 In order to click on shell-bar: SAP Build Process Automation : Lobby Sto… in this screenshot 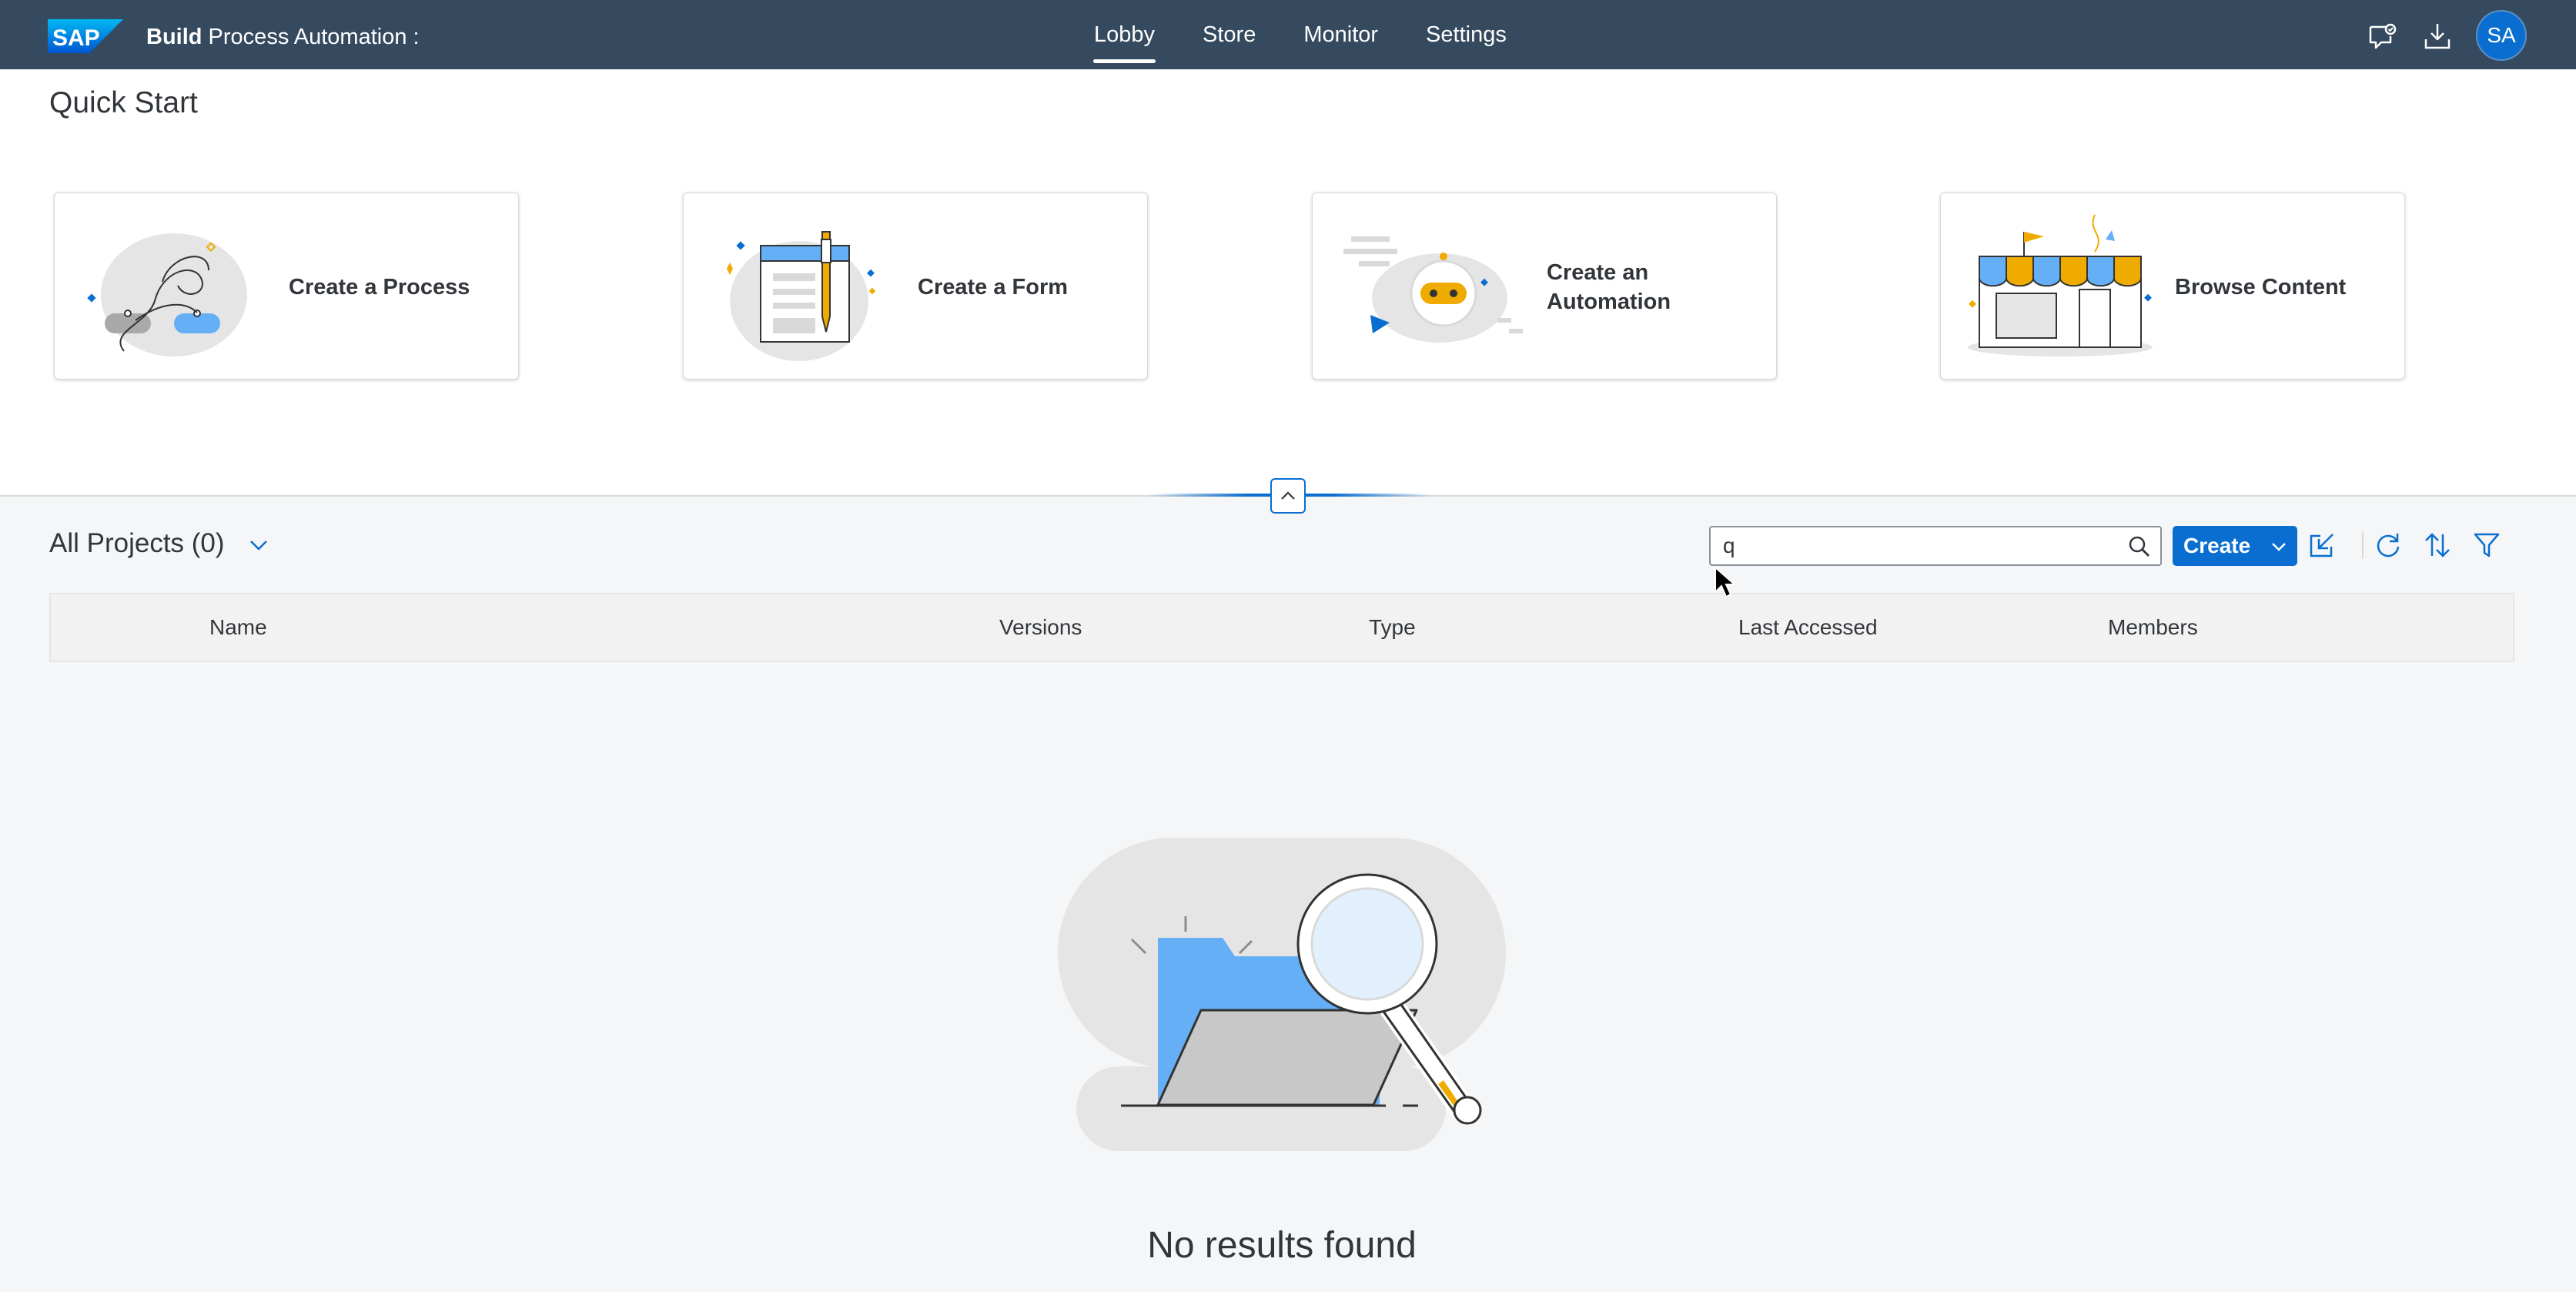, I will do `click(1288, 34)`.